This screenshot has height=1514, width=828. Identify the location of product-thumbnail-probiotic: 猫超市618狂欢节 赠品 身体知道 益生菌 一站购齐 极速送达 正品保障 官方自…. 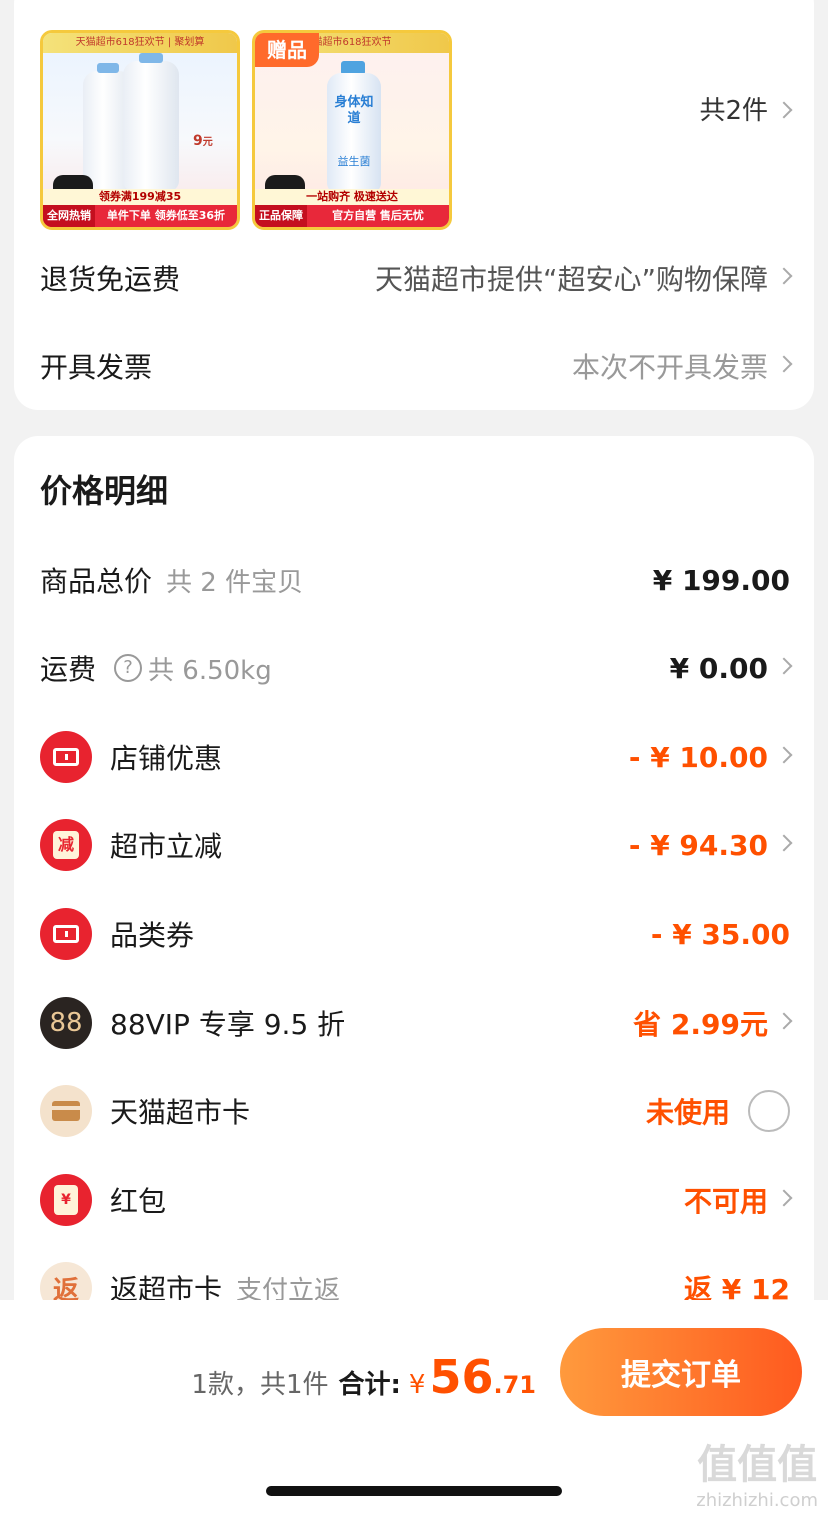
(352, 130).